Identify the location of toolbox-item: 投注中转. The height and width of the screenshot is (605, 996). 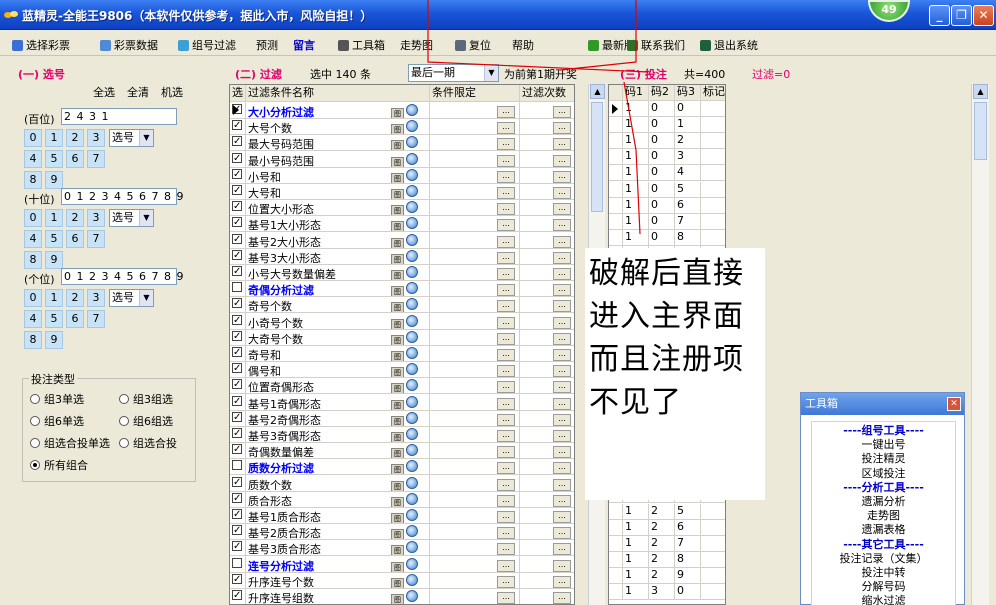
(883, 572).